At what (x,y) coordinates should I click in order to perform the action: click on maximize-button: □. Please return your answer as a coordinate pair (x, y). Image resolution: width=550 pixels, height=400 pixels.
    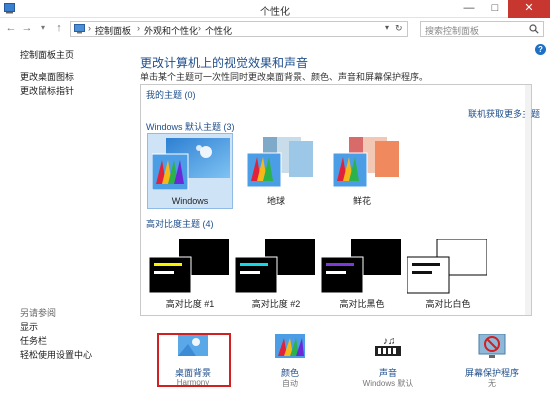
    Looking at the image, I should click on (495, 9).